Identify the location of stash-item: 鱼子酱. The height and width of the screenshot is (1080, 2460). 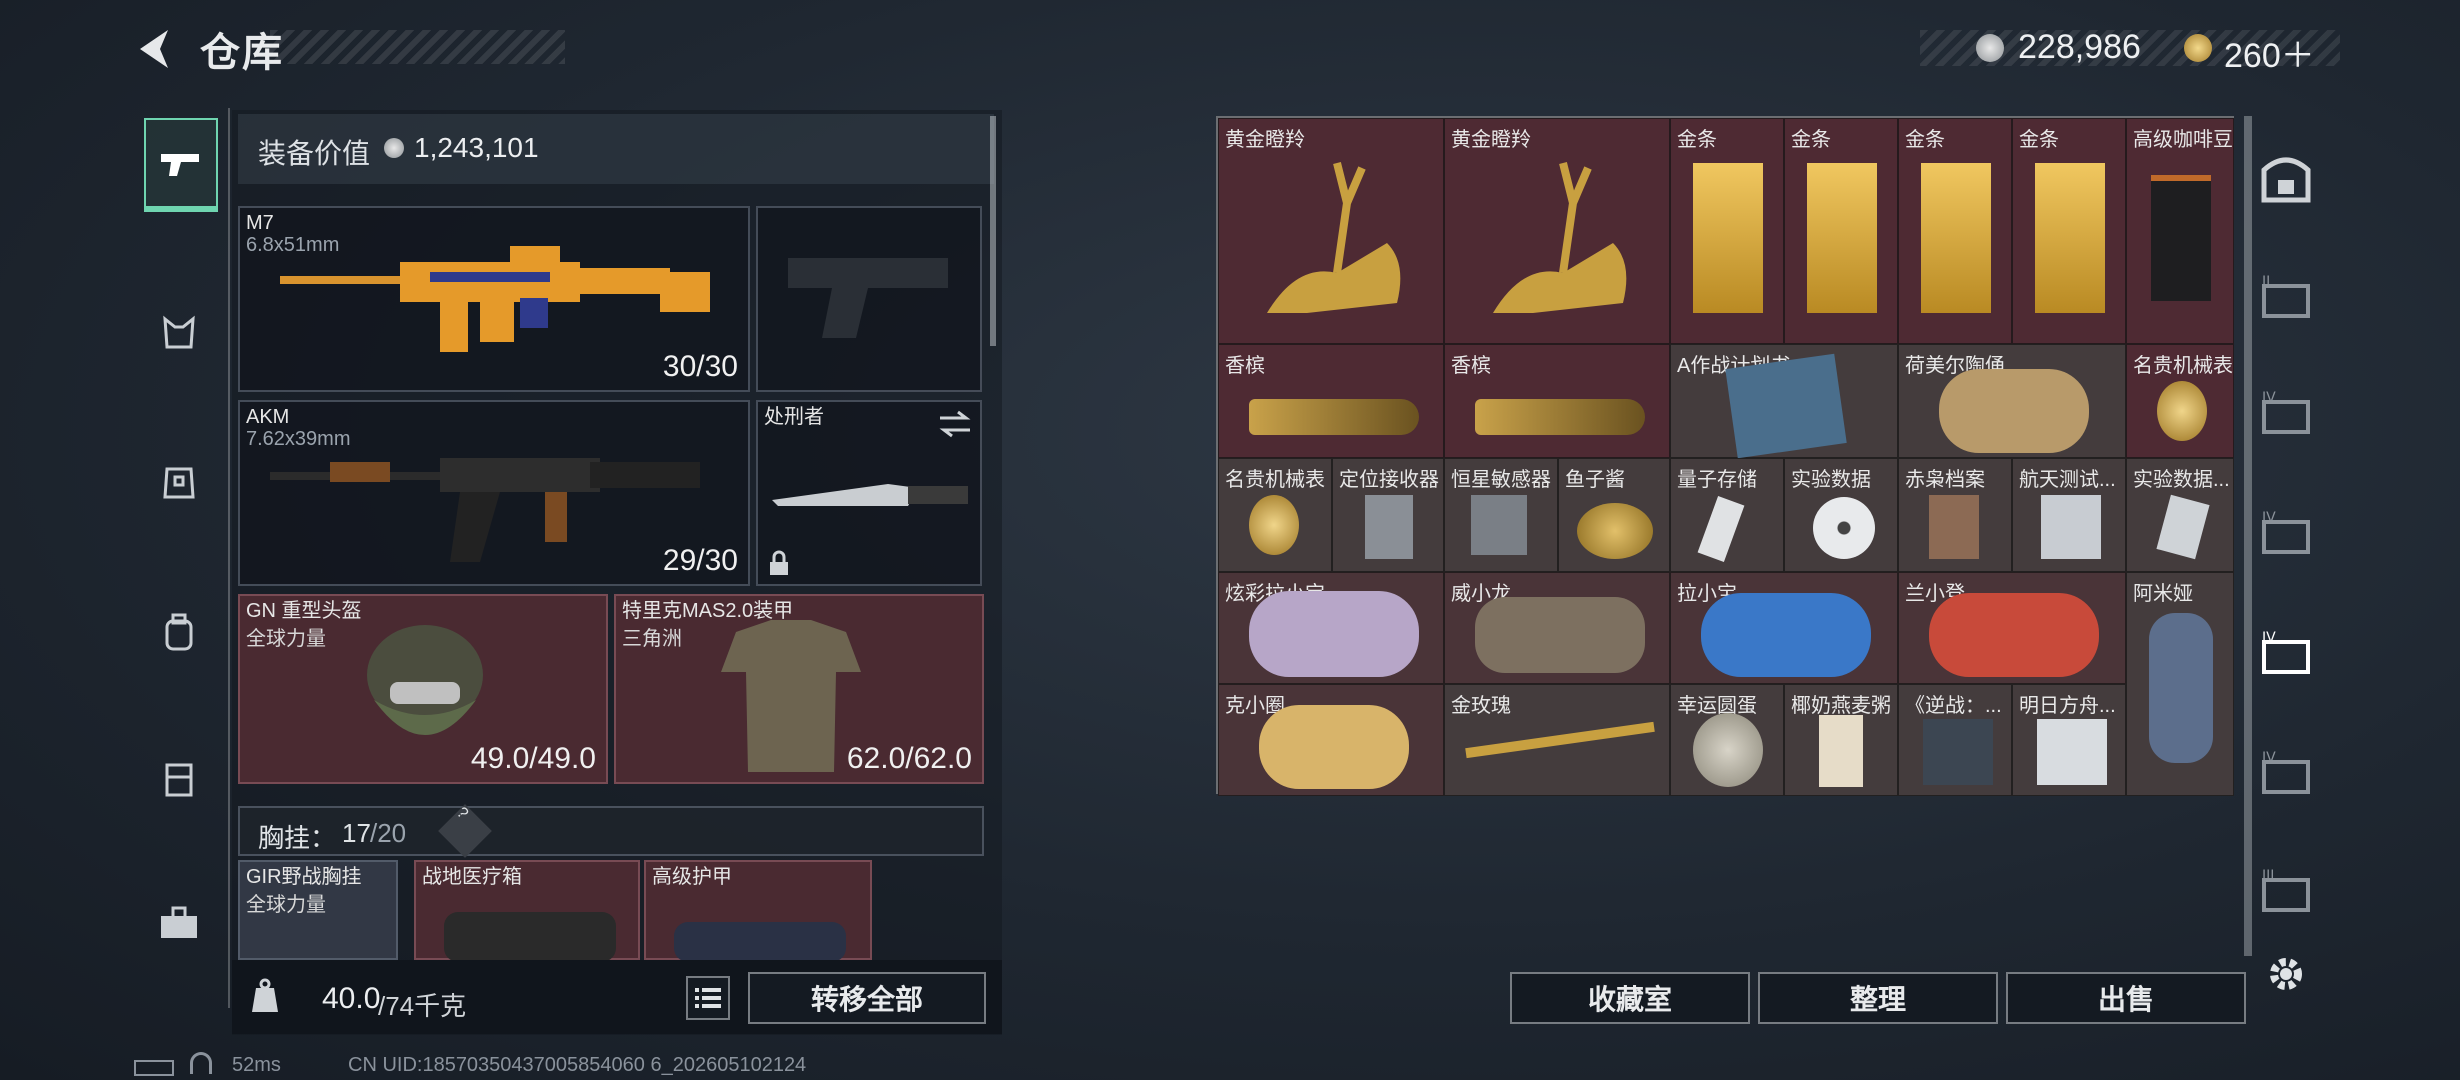
(1614, 515).